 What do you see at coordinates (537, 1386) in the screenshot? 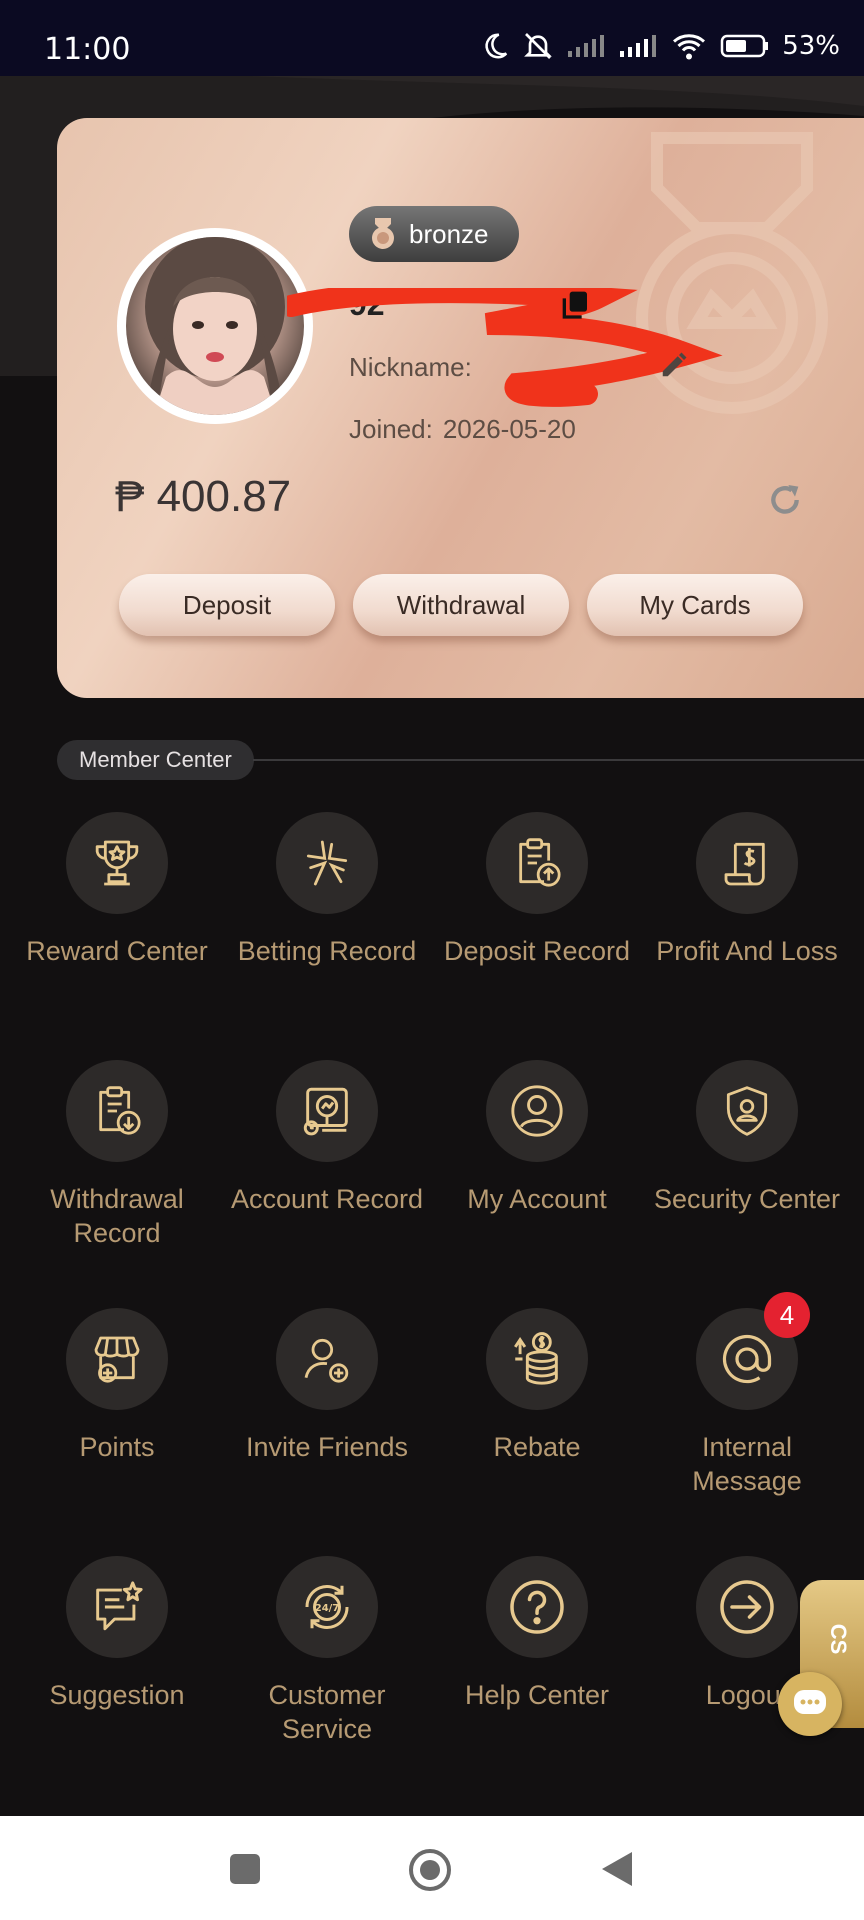
I see `menu-item-rebate: Rebate` at bounding box center [537, 1386].